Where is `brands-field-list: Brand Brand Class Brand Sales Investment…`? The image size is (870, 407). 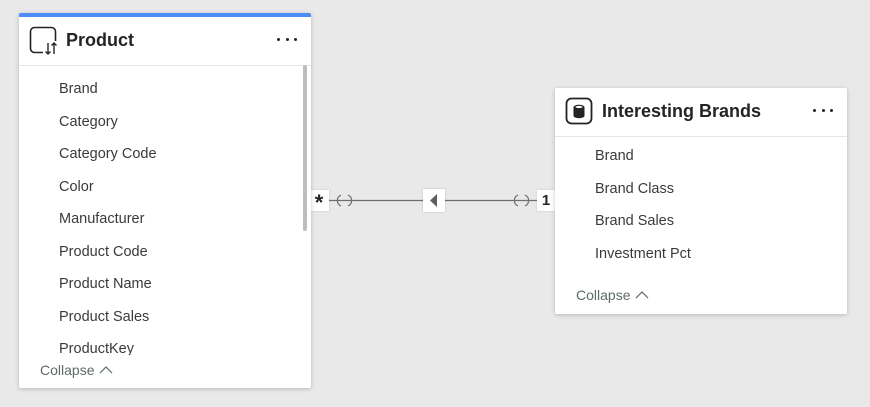 brands-field-list: Brand Brand Class Brand Sales Investment… is located at coordinates (701, 205).